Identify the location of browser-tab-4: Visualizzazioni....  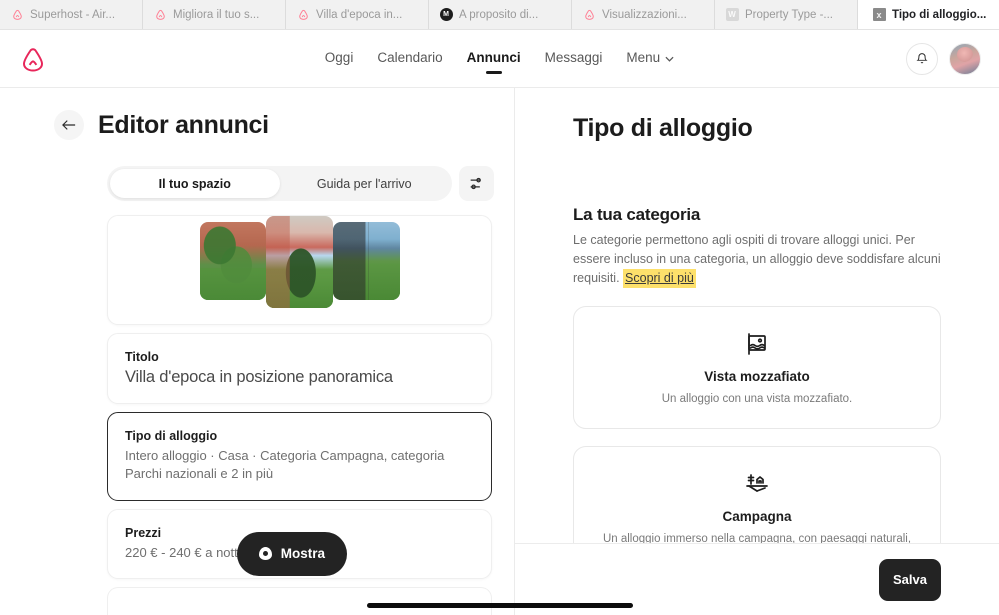
(643, 14).